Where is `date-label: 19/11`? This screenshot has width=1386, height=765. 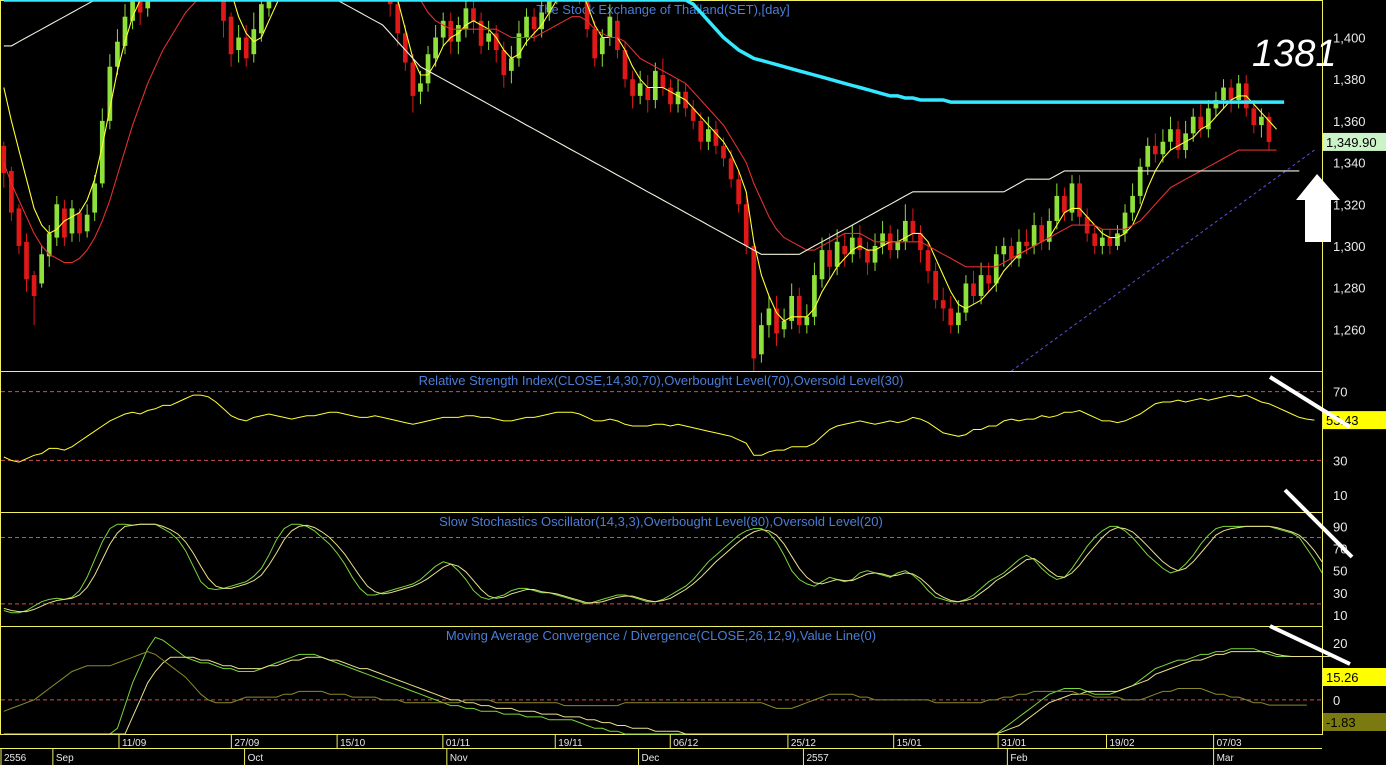
date-label: 19/11 is located at coordinates (570, 743).